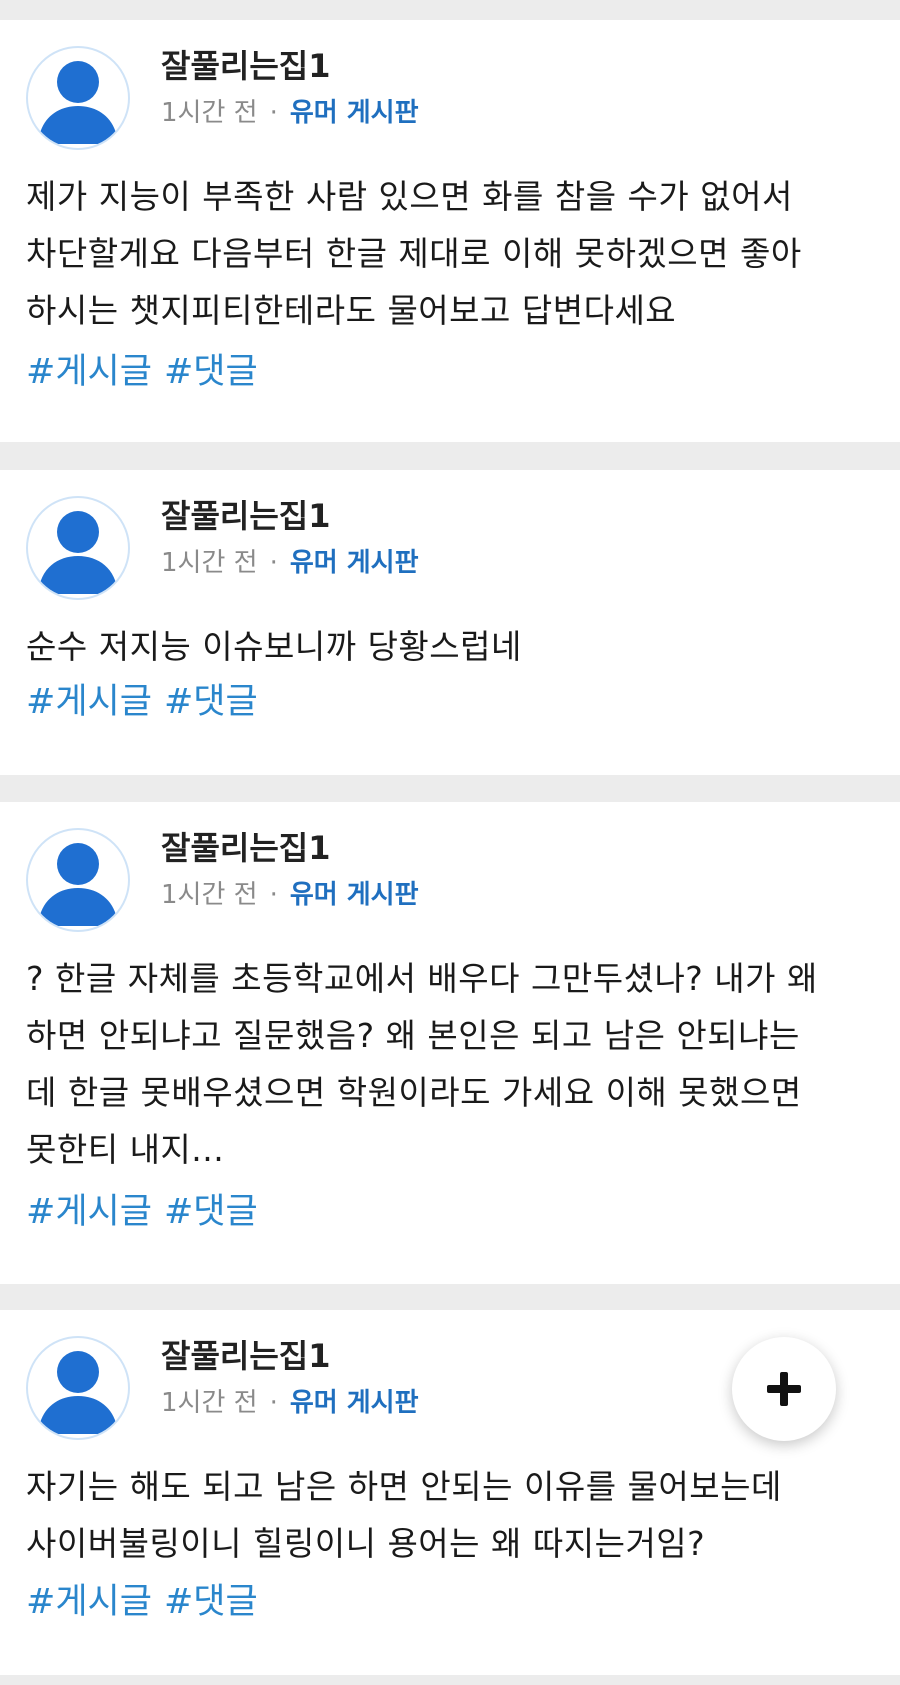  Describe the element at coordinates (274, 646) in the screenshot. I see `post-body-line: 순수 저지능 이슈보니까 당황스럽네` at that location.